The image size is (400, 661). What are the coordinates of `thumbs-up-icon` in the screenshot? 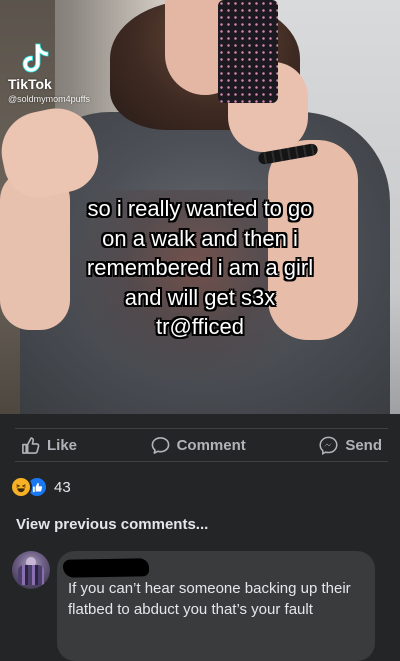 It's located at (31, 445).